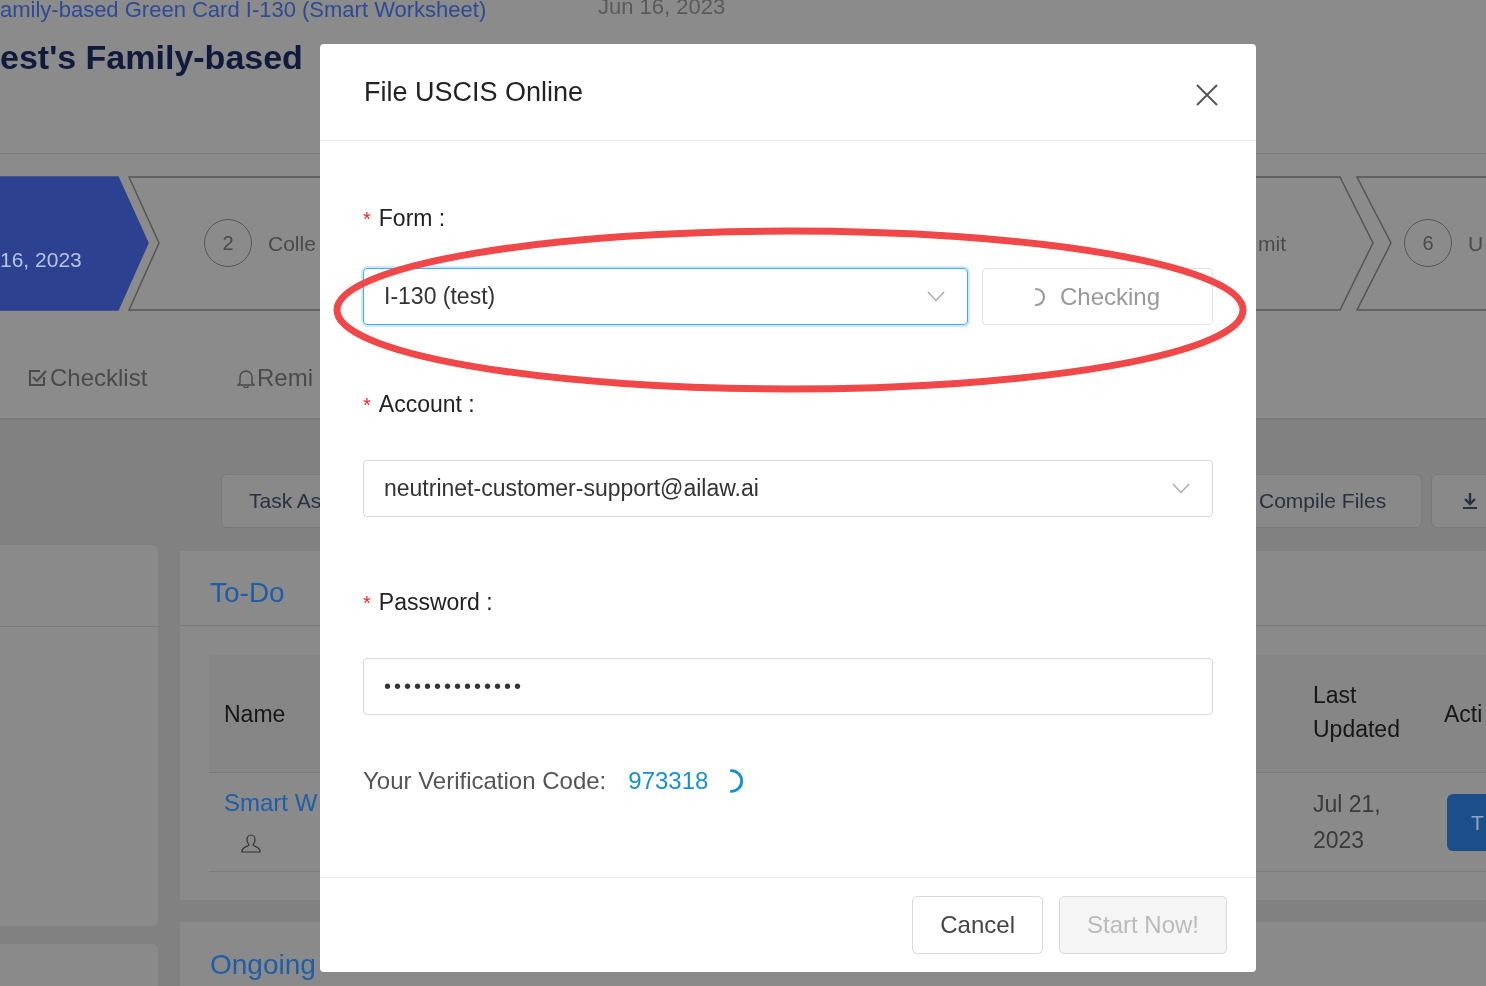 This screenshot has height=986, width=1486. Describe the element at coordinates (1347, 822) in the screenshot. I see `table-cell-text: Jul 21, 2023` at that location.